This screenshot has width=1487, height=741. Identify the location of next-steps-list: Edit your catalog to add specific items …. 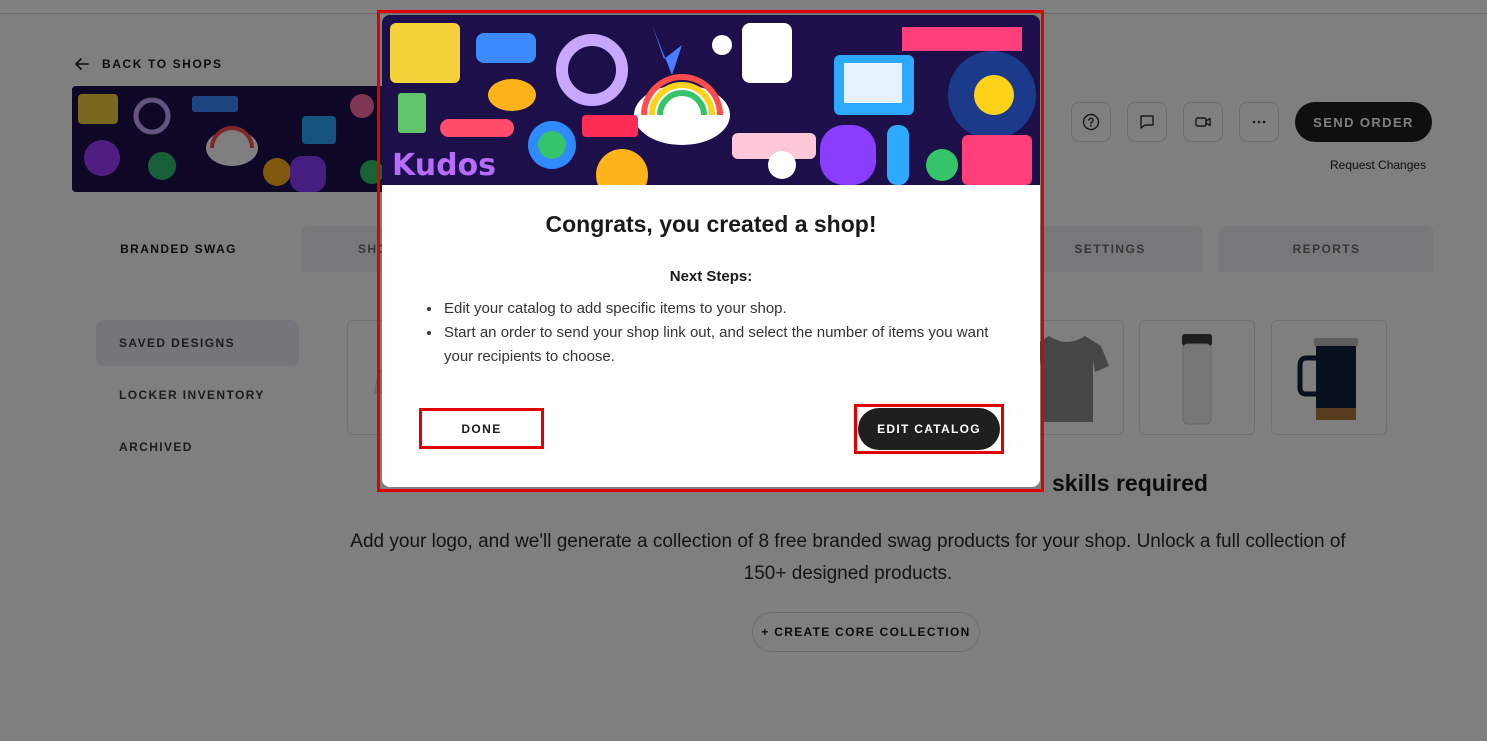
(722, 333).